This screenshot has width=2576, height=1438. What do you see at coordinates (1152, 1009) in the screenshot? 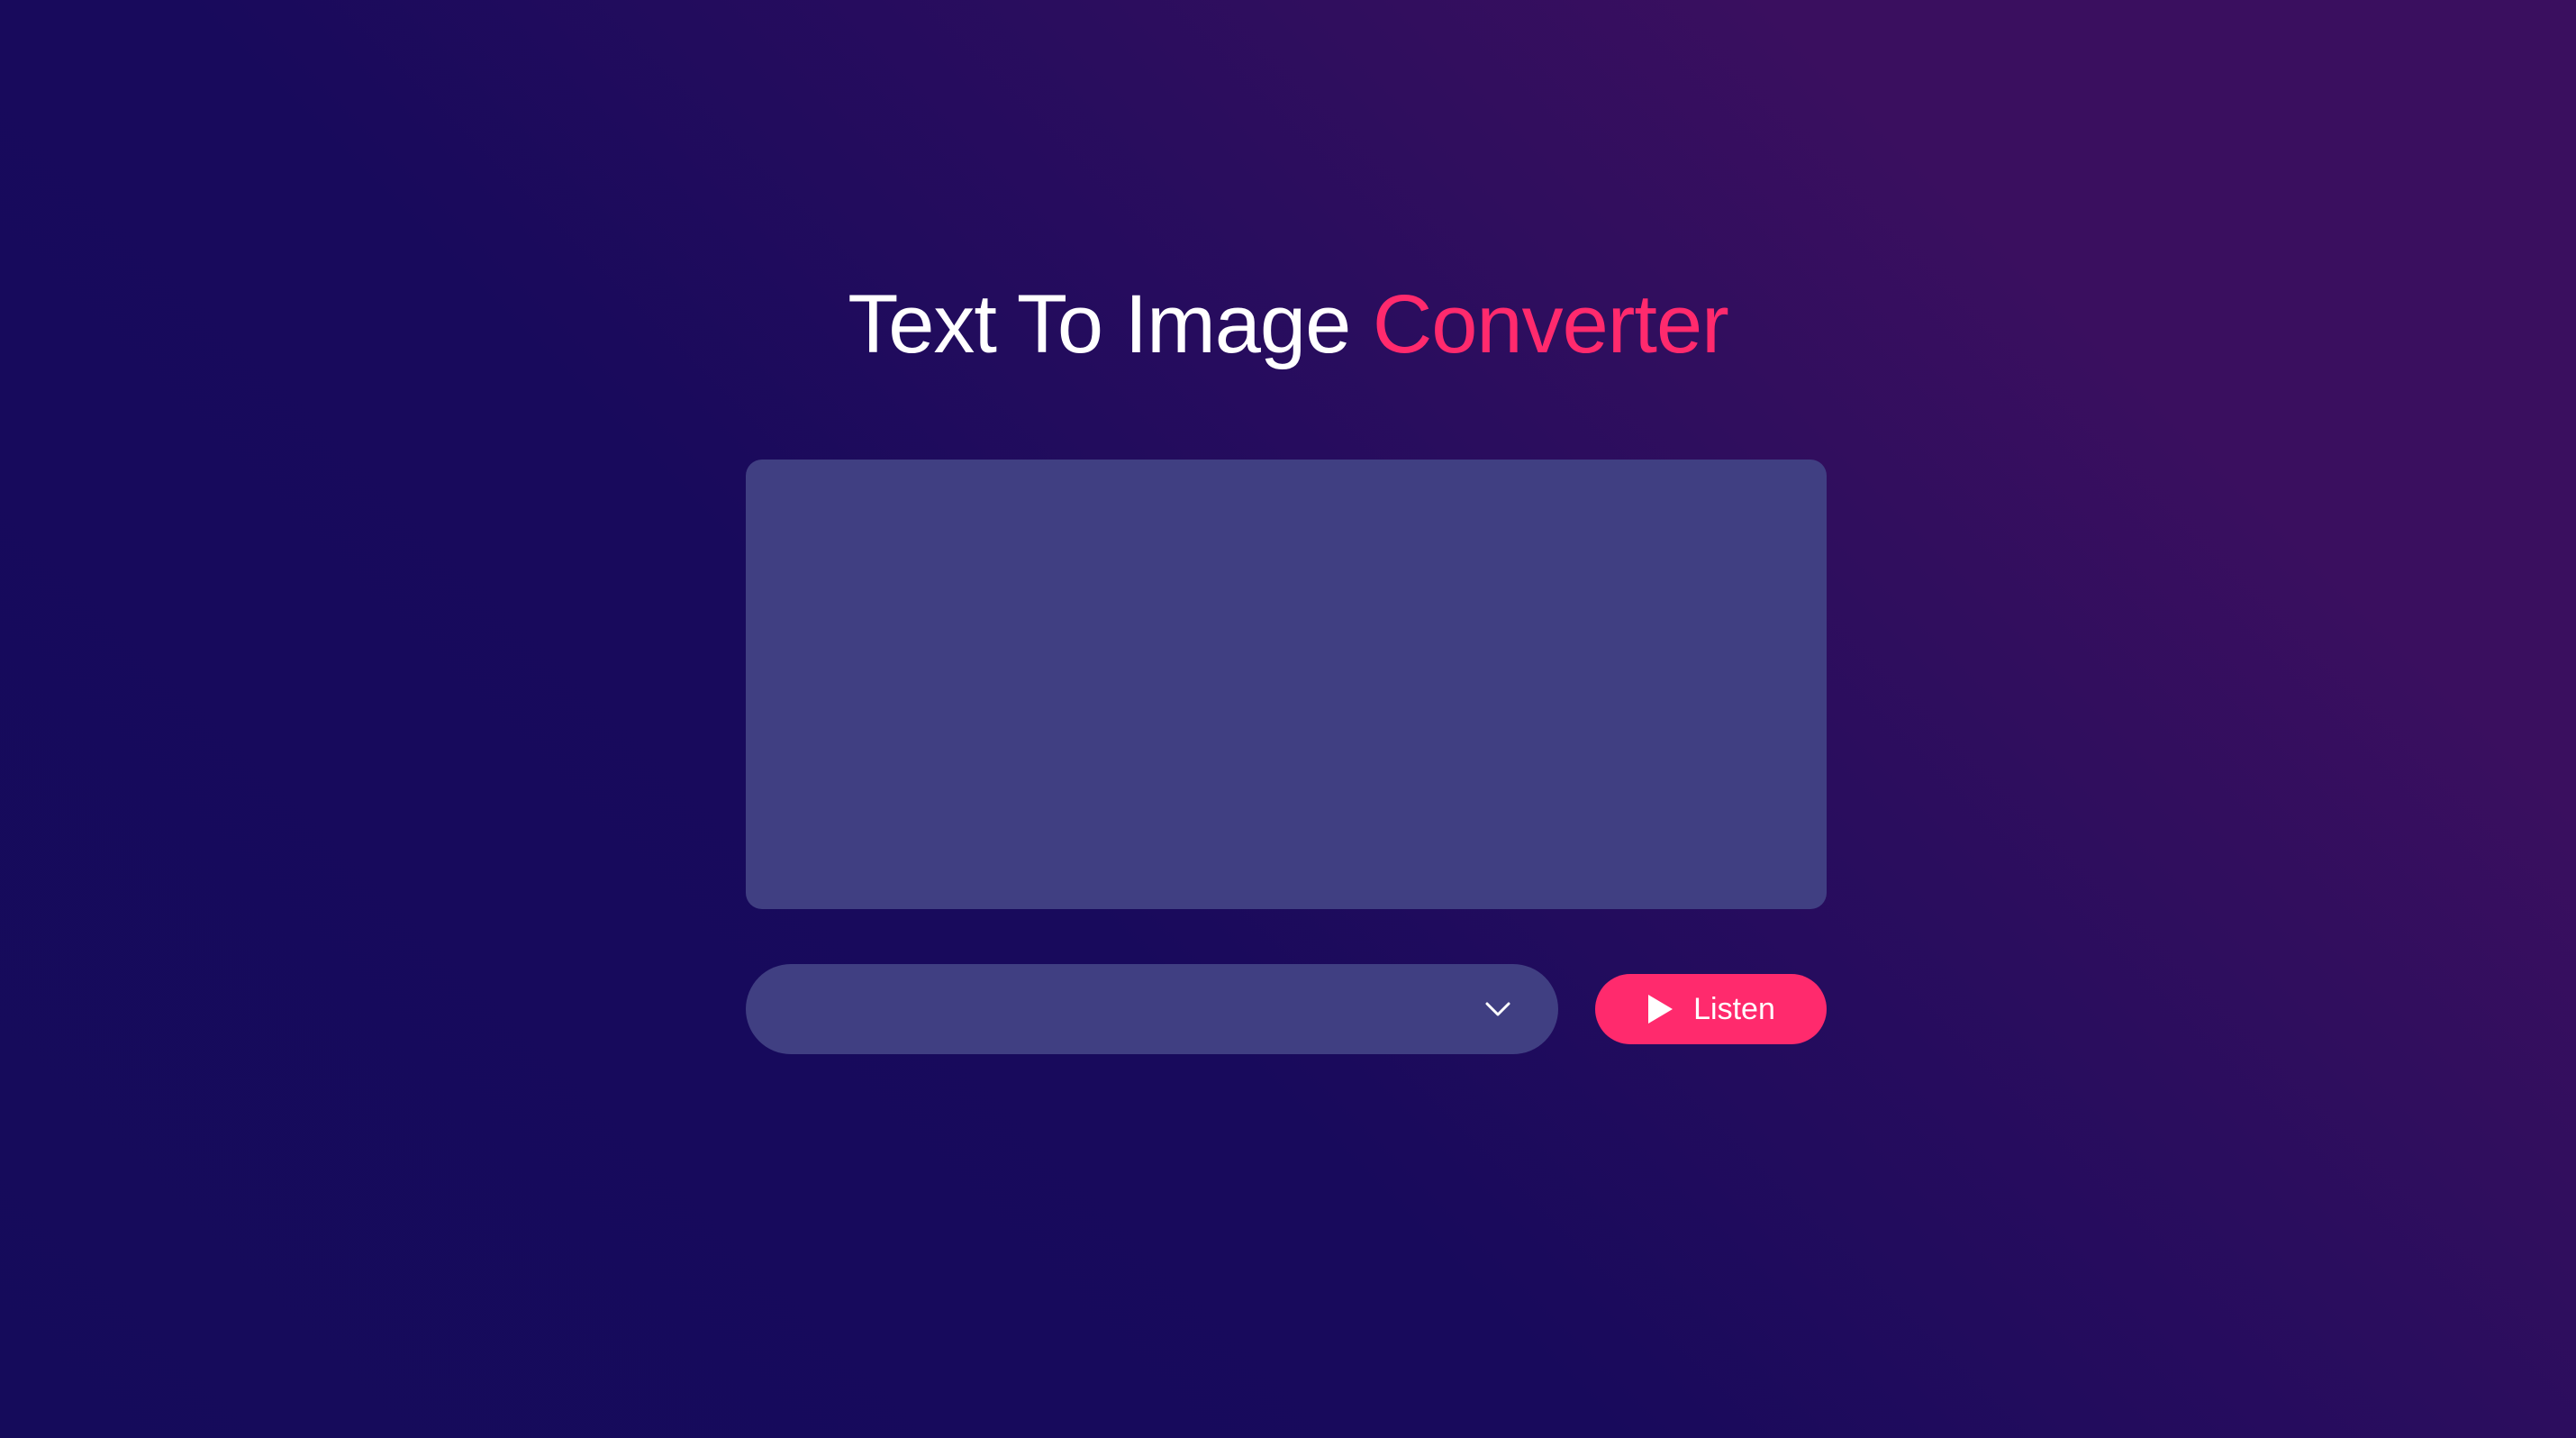
I see `voice-select` at bounding box center [1152, 1009].